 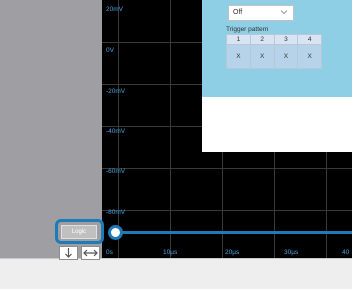 What do you see at coordinates (116, 131) in the screenshot?
I see `y-axis-label: -40mV` at bounding box center [116, 131].